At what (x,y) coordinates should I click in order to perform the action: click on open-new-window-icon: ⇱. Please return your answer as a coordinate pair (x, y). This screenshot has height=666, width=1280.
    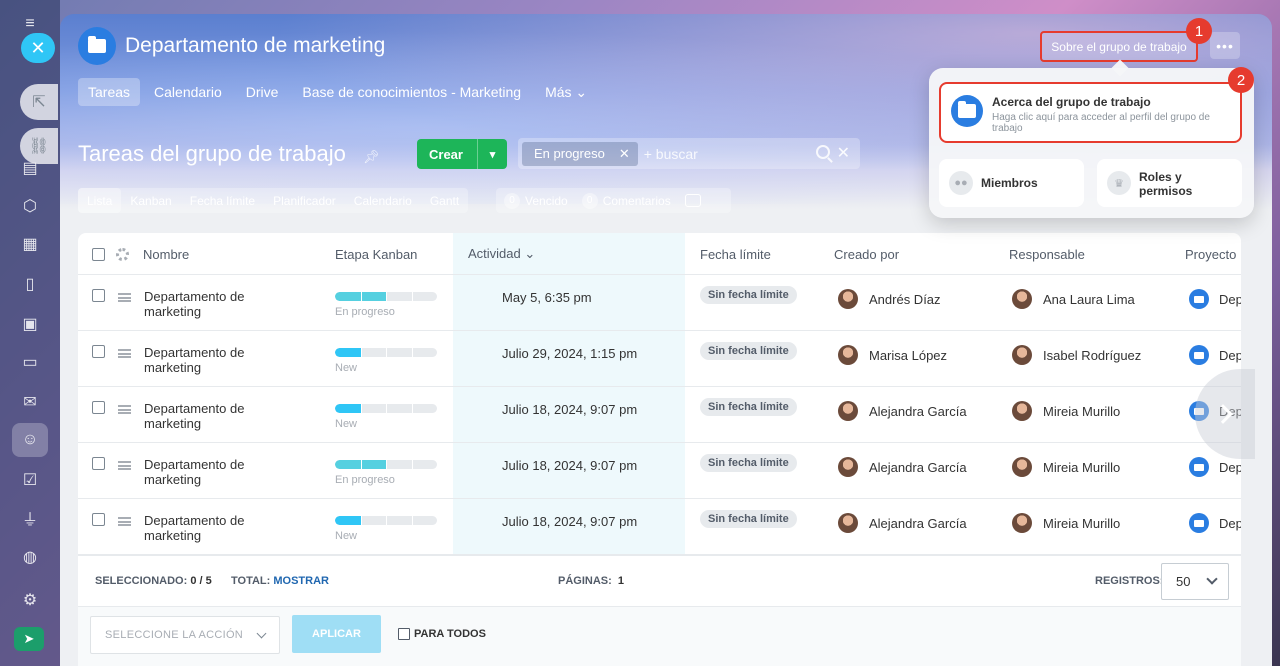
    Looking at the image, I should click on (39, 102).